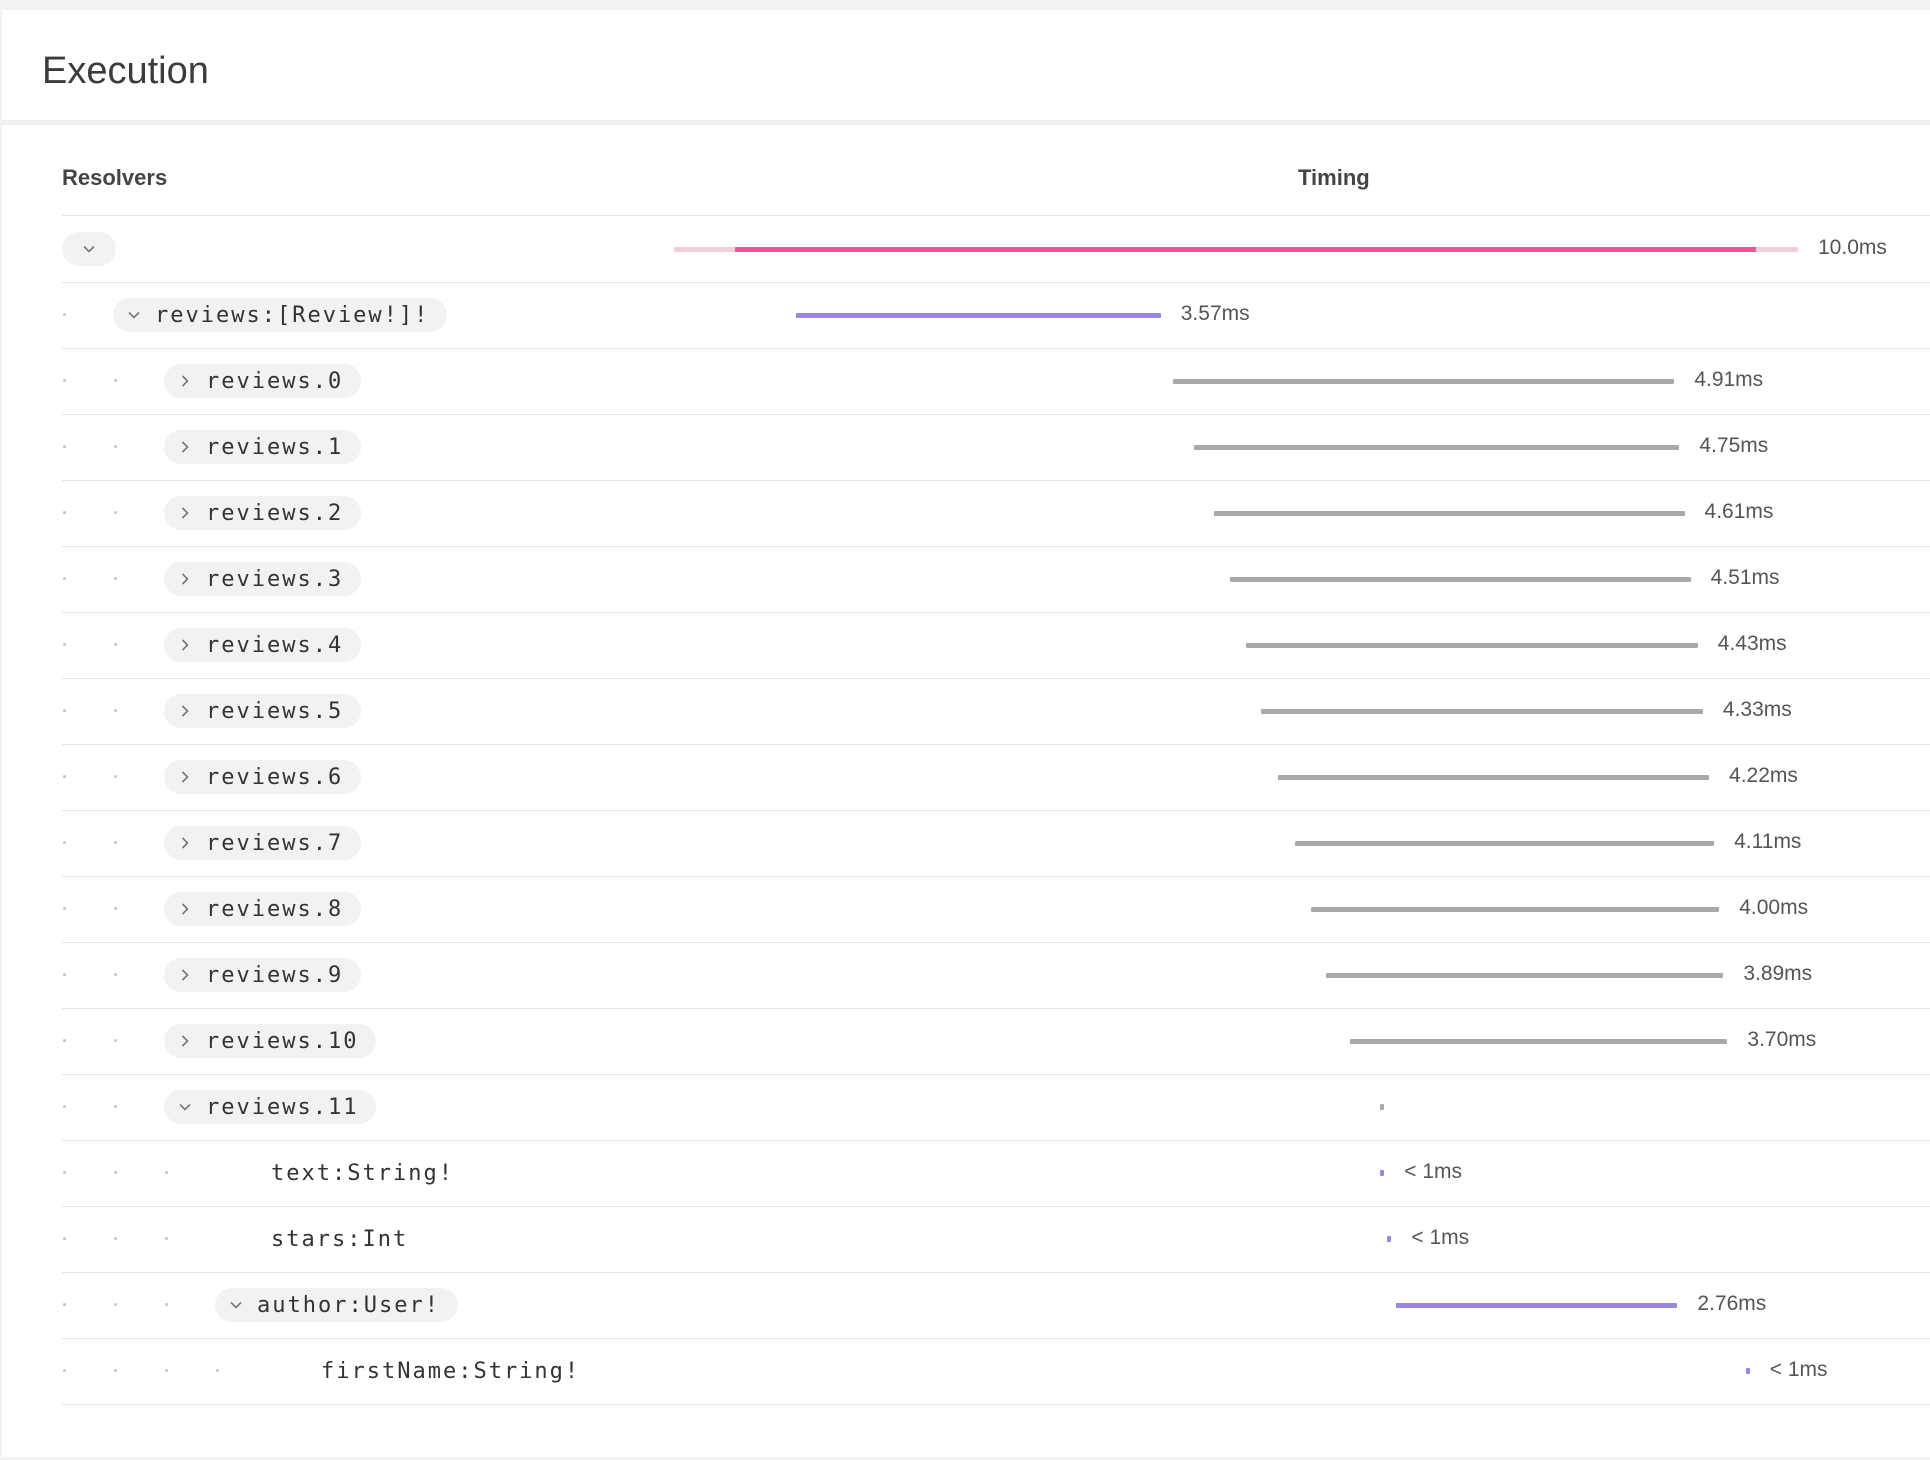 This screenshot has height=1460, width=1930. I want to click on duration-label: 4.91ms, so click(1729, 379).